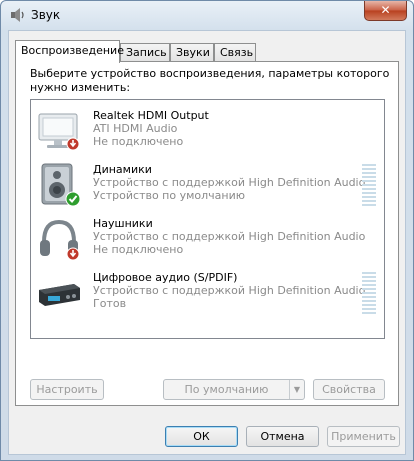 This screenshot has height=461, width=414. Describe the element at coordinates (363, 436) in the screenshot. I see `apply-button: Применить` at that location.